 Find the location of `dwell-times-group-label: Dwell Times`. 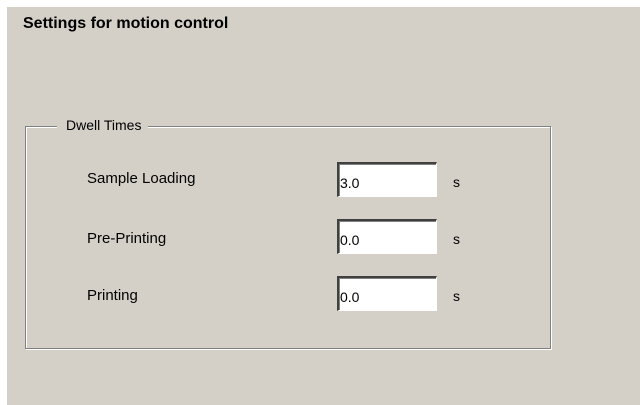

dwell-times-group-label: Dwell Times is located at coordinates (103, 125).